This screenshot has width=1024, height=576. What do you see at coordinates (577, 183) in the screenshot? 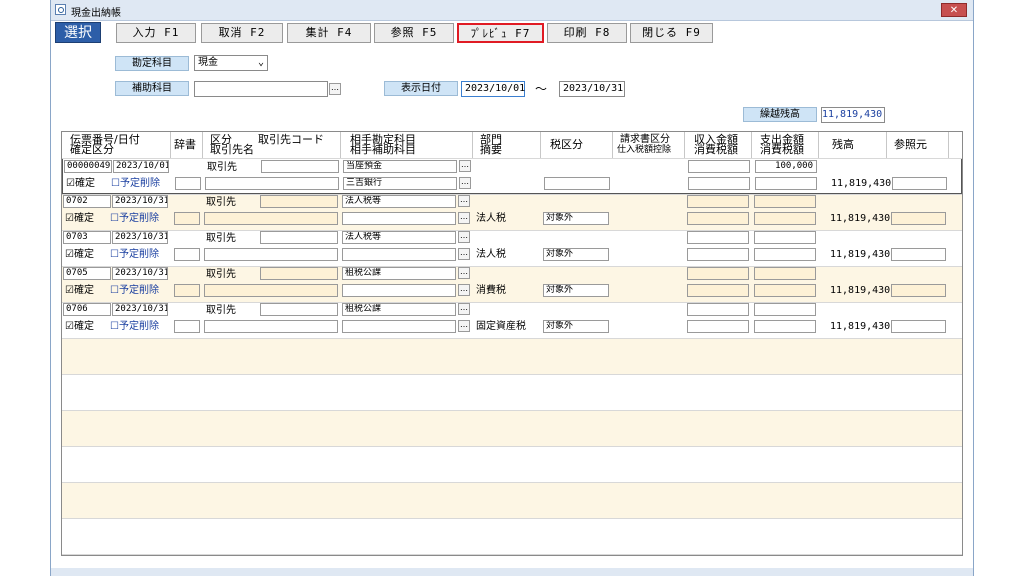
I see `tax-field` at bounding box center [577, 183].